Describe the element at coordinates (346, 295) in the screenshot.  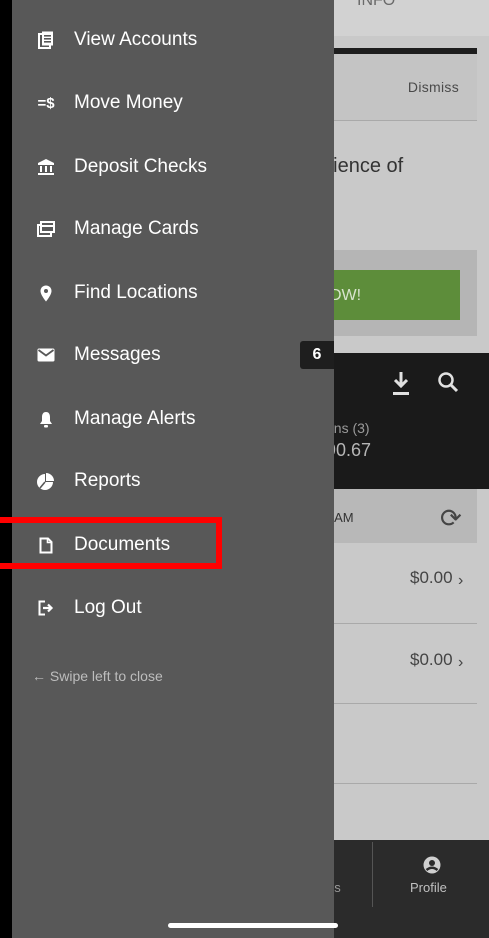
I see `promo-button-label: DW!` at that location.